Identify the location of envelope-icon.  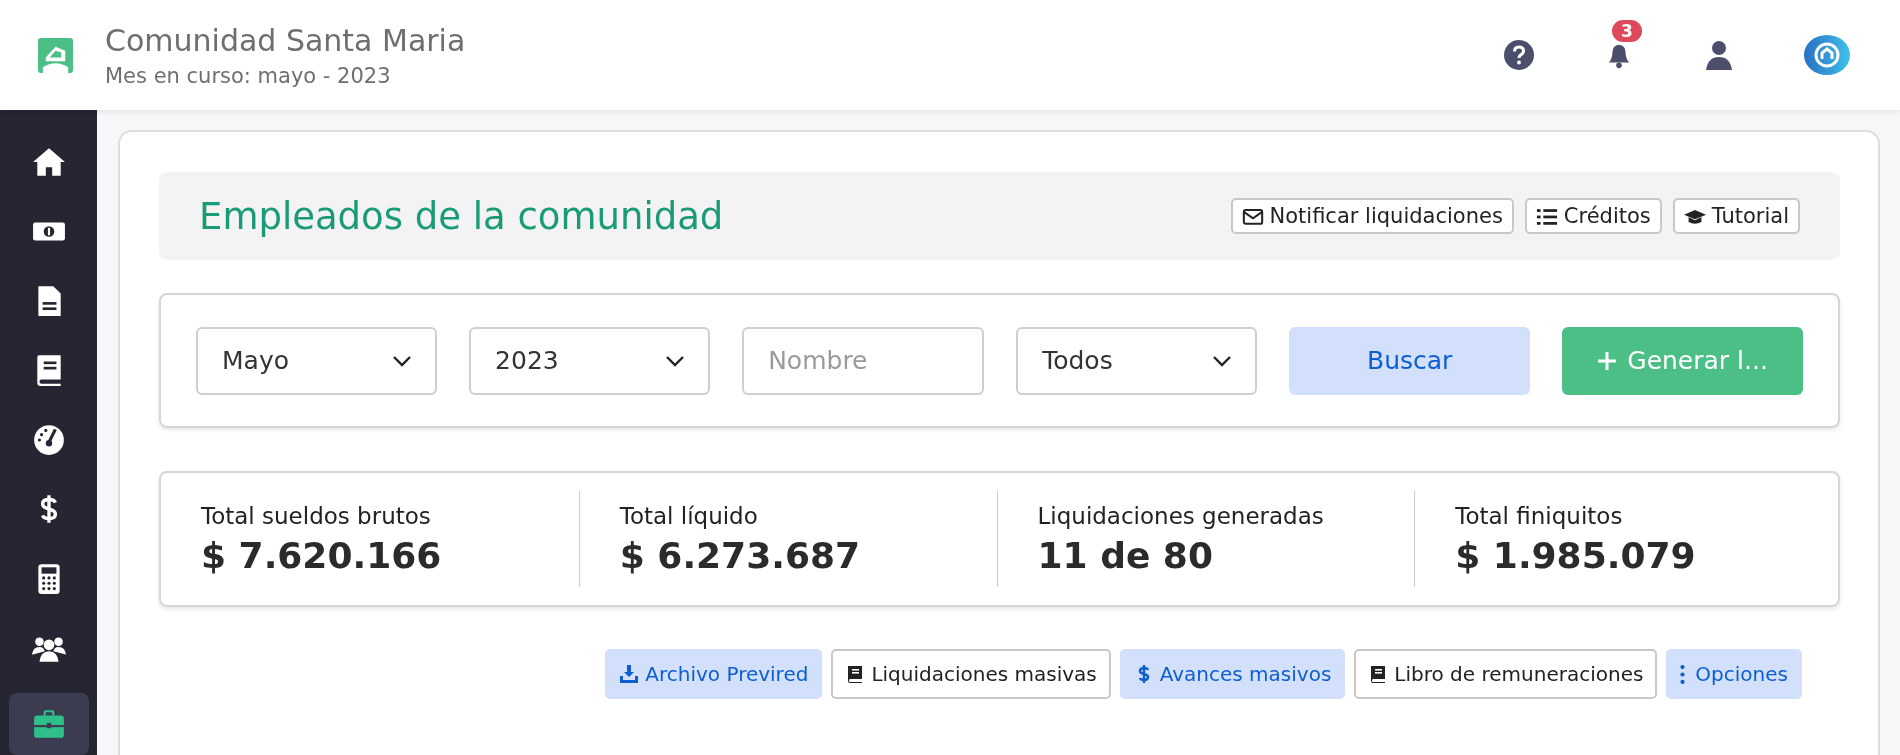
(1252, 216).